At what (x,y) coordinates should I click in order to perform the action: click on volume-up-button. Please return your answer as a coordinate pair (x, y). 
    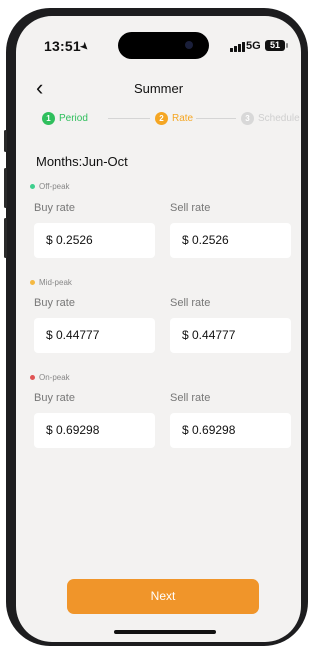
    Looking at the image, I should click on (5, 188).